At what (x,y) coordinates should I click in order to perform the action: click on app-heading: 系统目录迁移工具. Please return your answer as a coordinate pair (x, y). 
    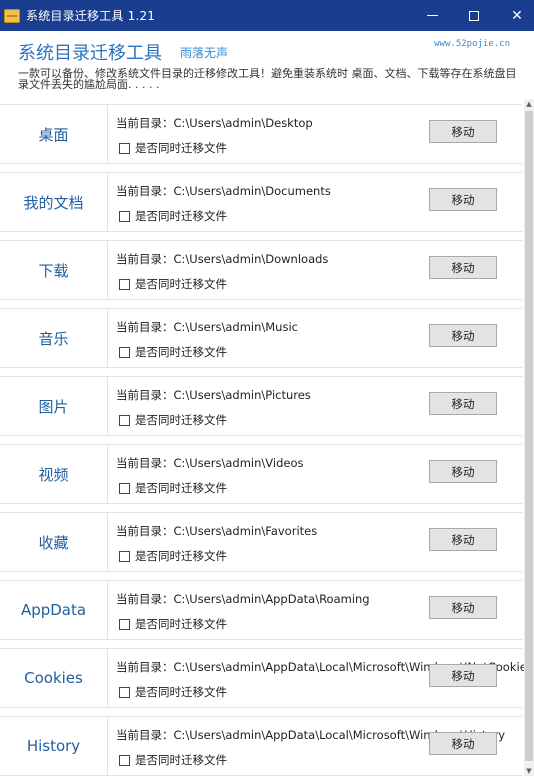
    Looking at the image, I should click on (90, 53).